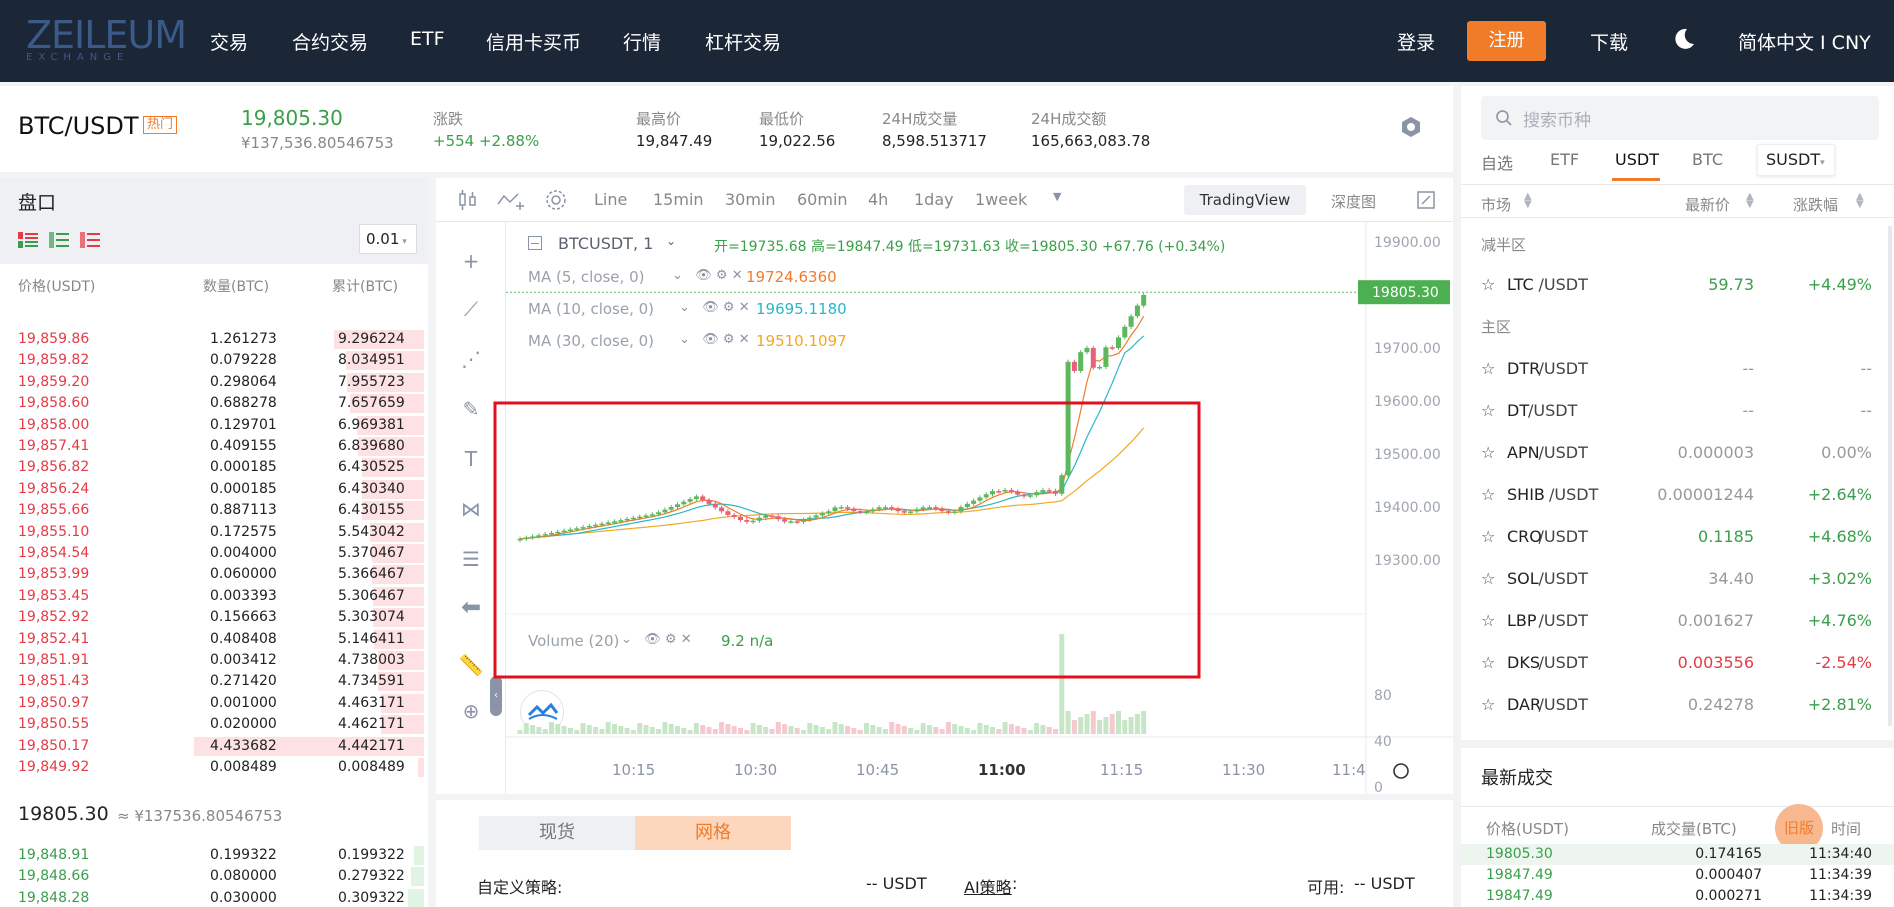  I want to click on bid-row: 19,848.91 0.199322 0.199322, so click(214, 855).